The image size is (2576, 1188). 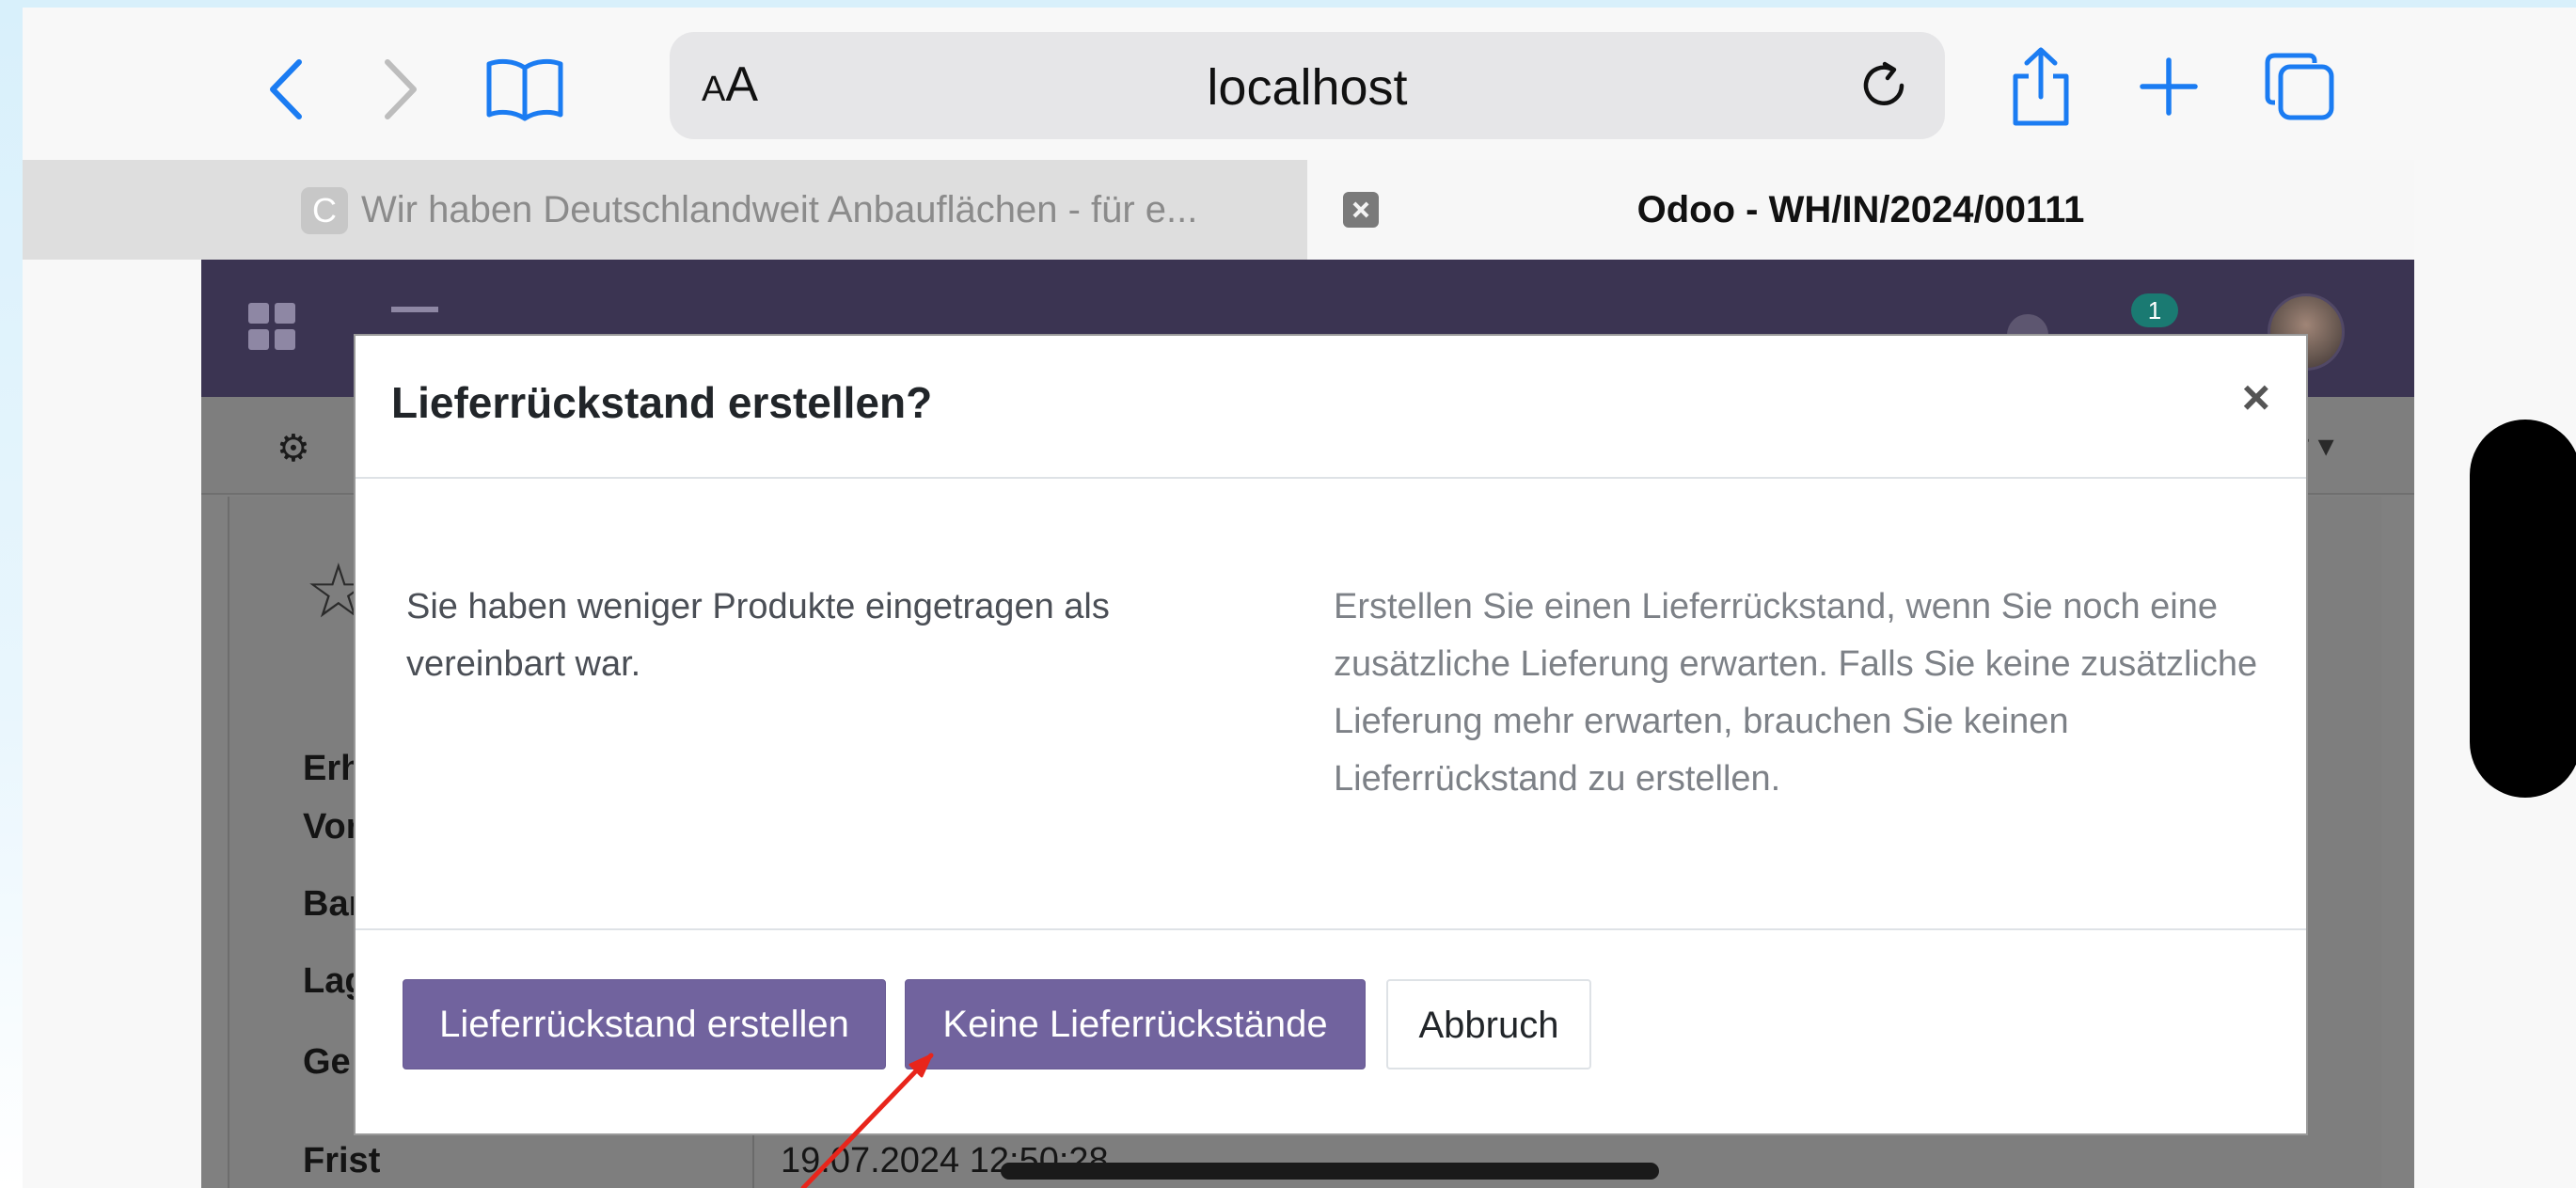 What do you see at coordinates (286, 89) in the screenshot?
I see `back-icon` at bounding box center [286, 89].